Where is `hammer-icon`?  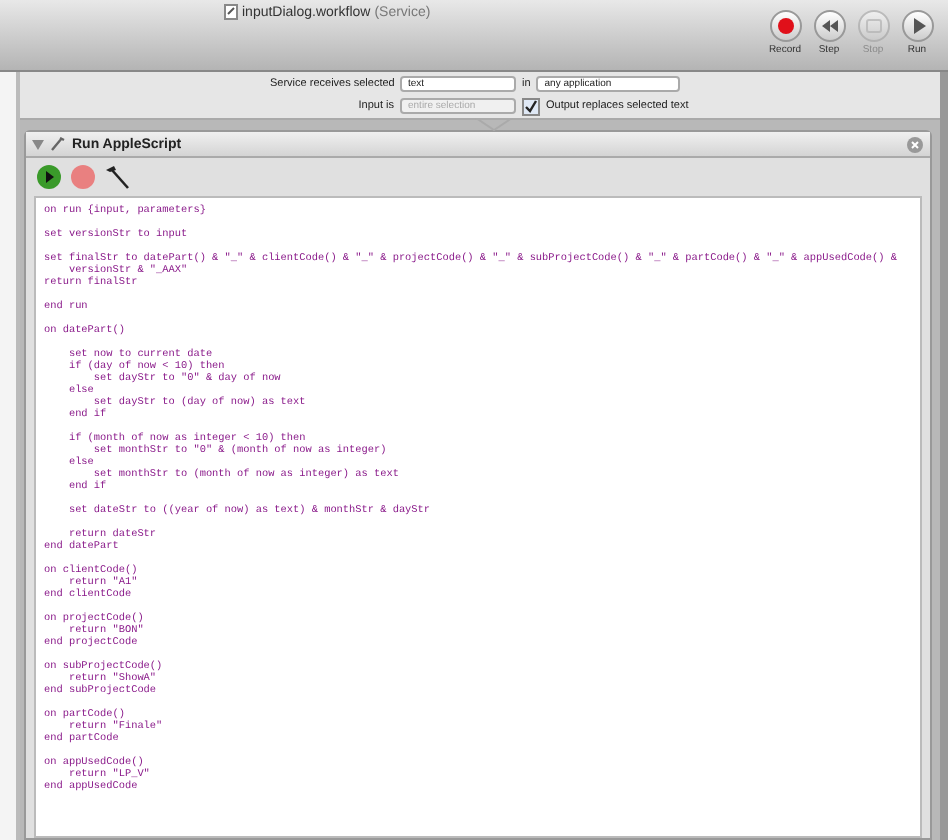
hammer-icon is located at coordinates (117, 177).